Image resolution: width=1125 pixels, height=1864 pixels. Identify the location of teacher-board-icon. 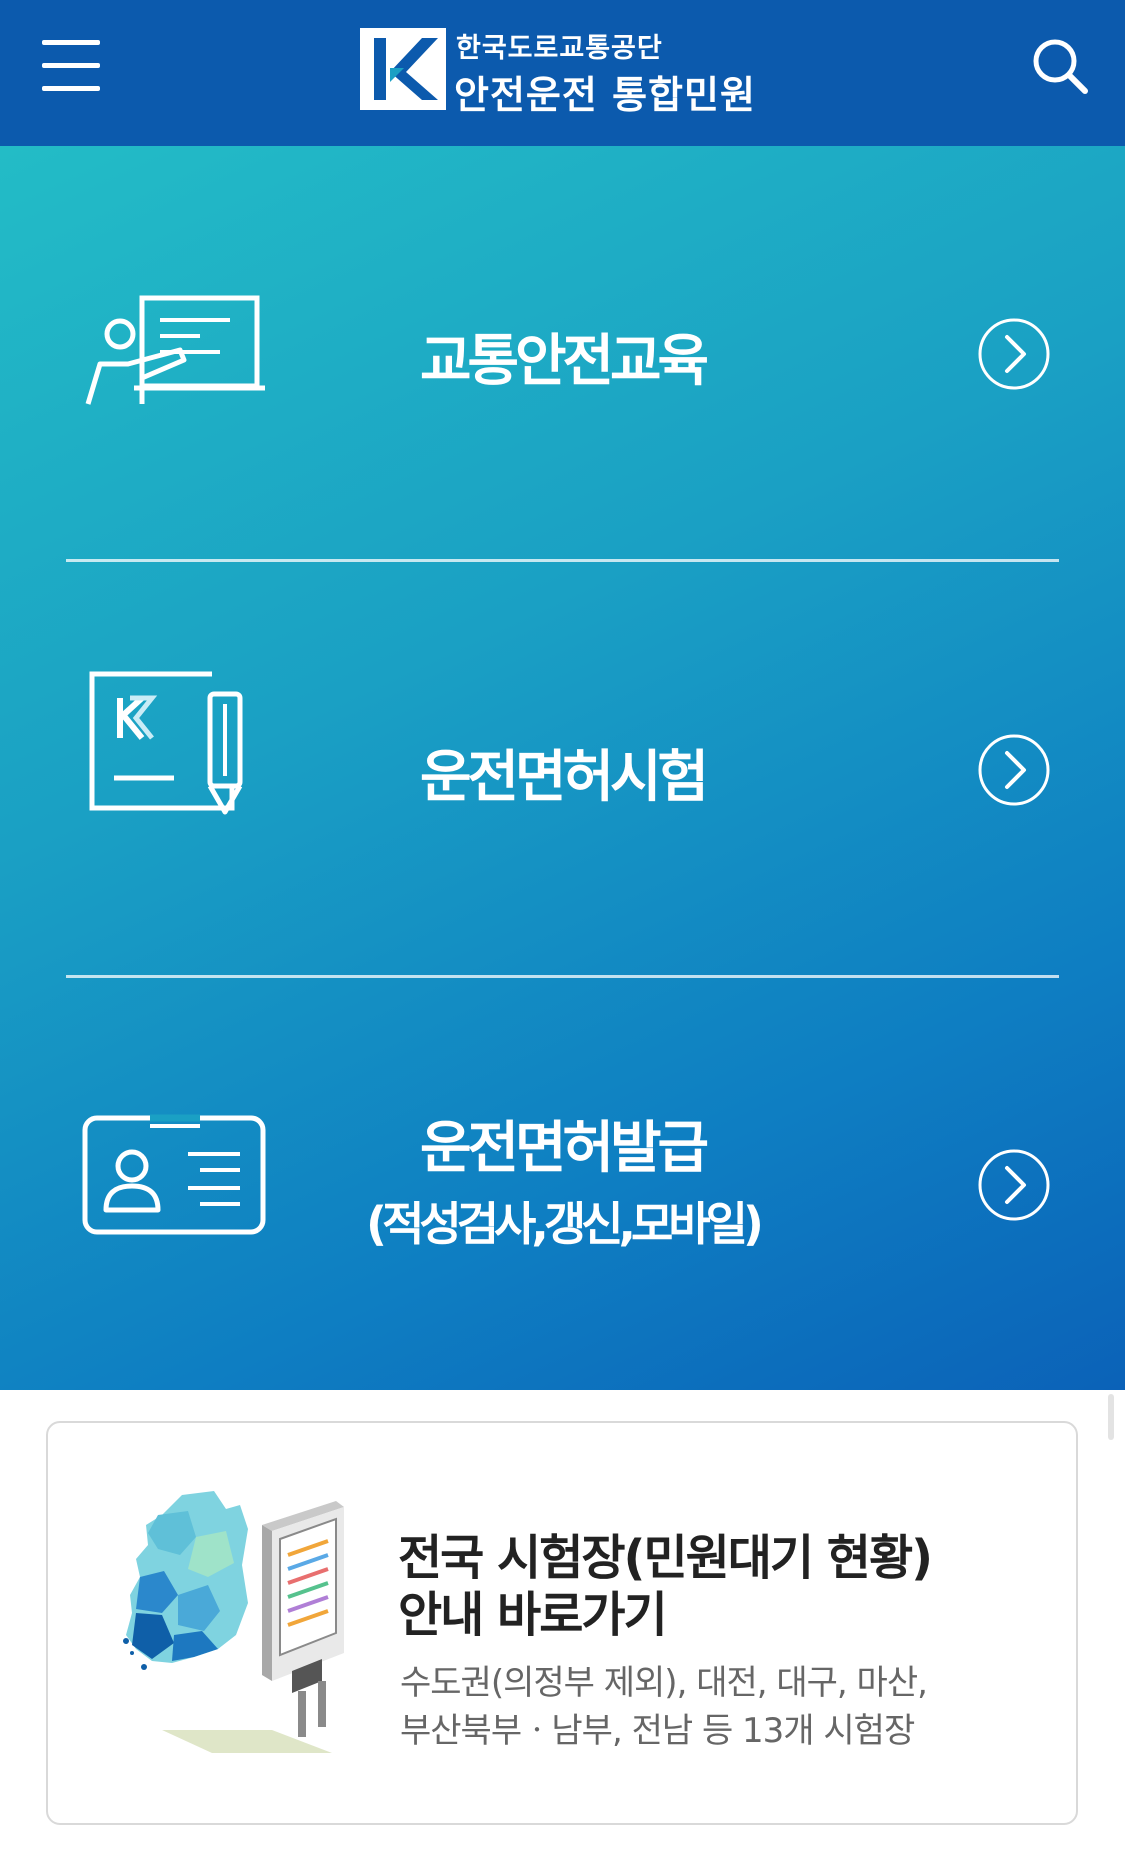
(175, 350).